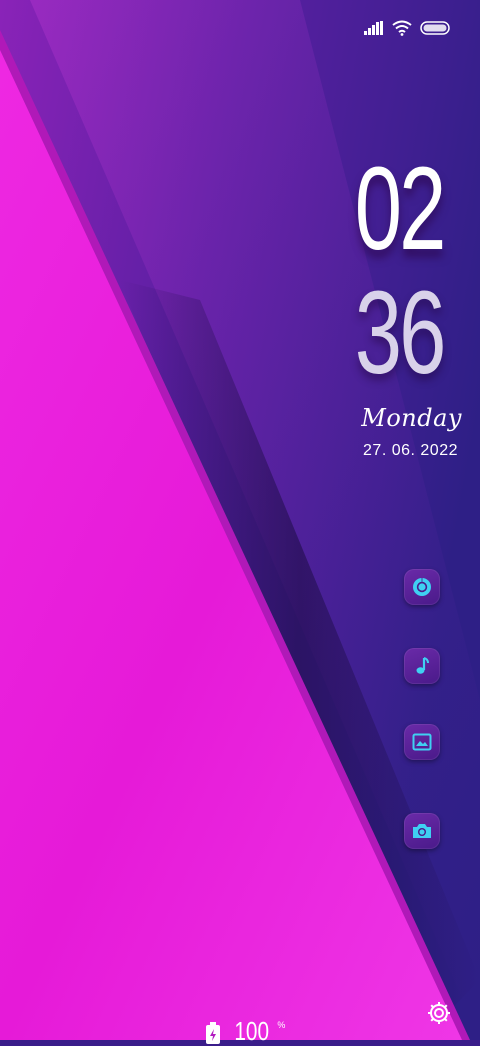  I want to click on charging-battery-icon, so click(213, 1033).